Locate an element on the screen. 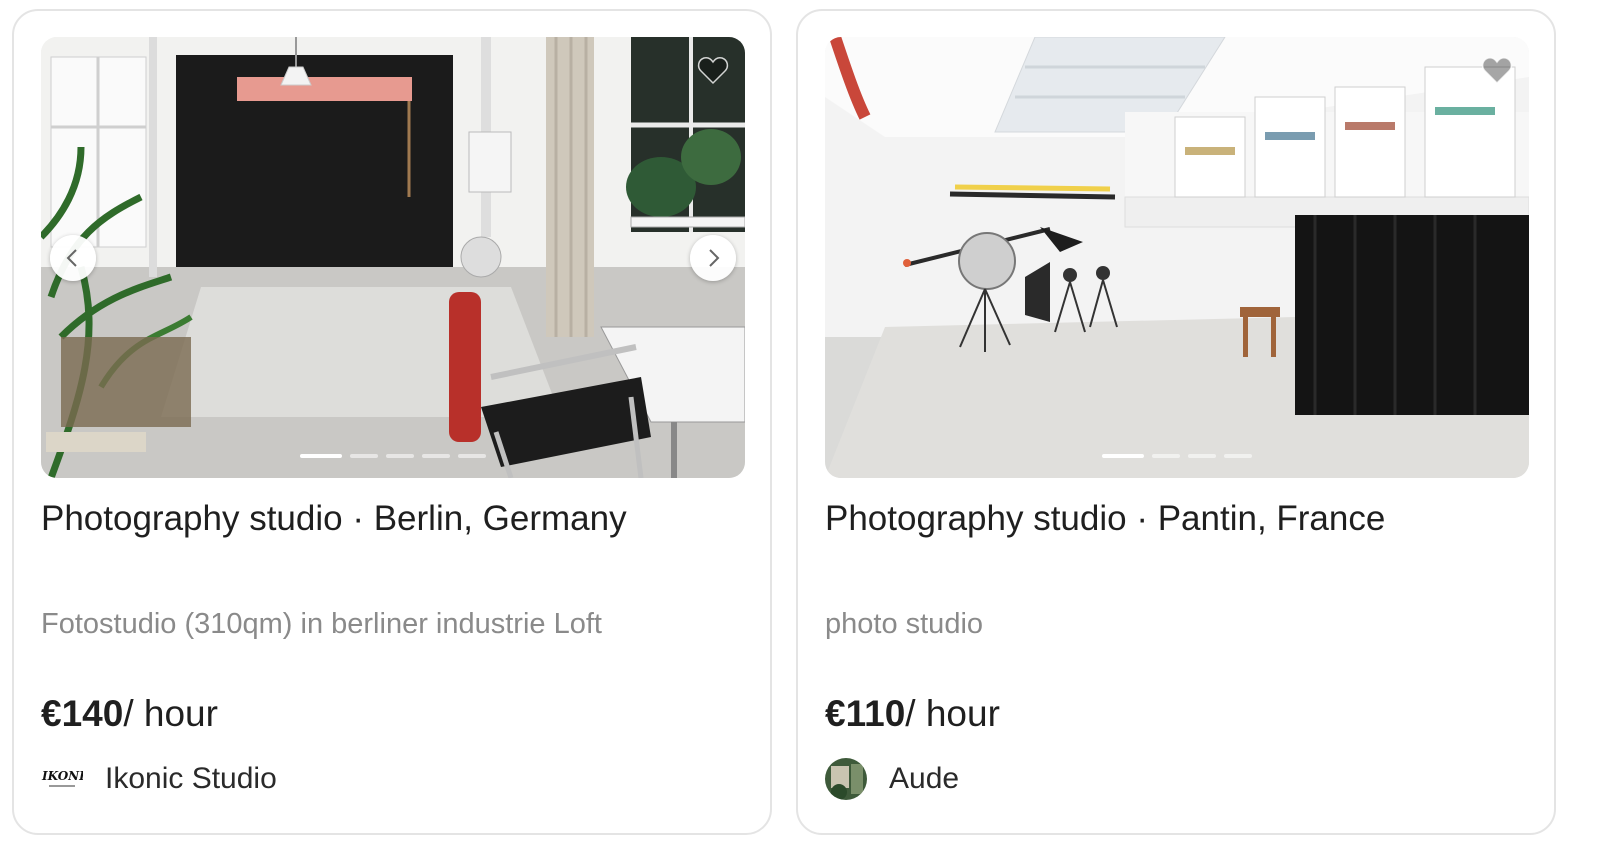  previous-photo-button is located at coordinates (73, 258).